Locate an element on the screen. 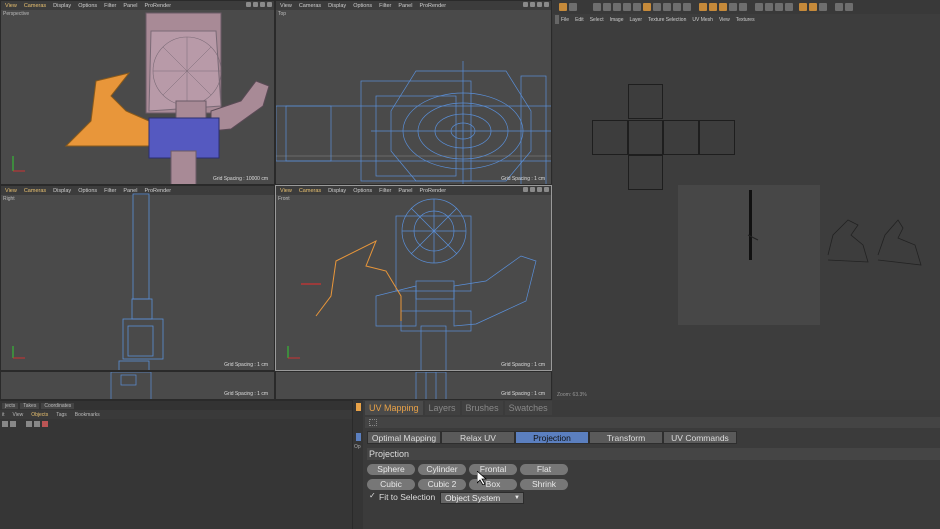 This screenshot has width=940, height=529. object-icon is located at coordinates (5, 424).